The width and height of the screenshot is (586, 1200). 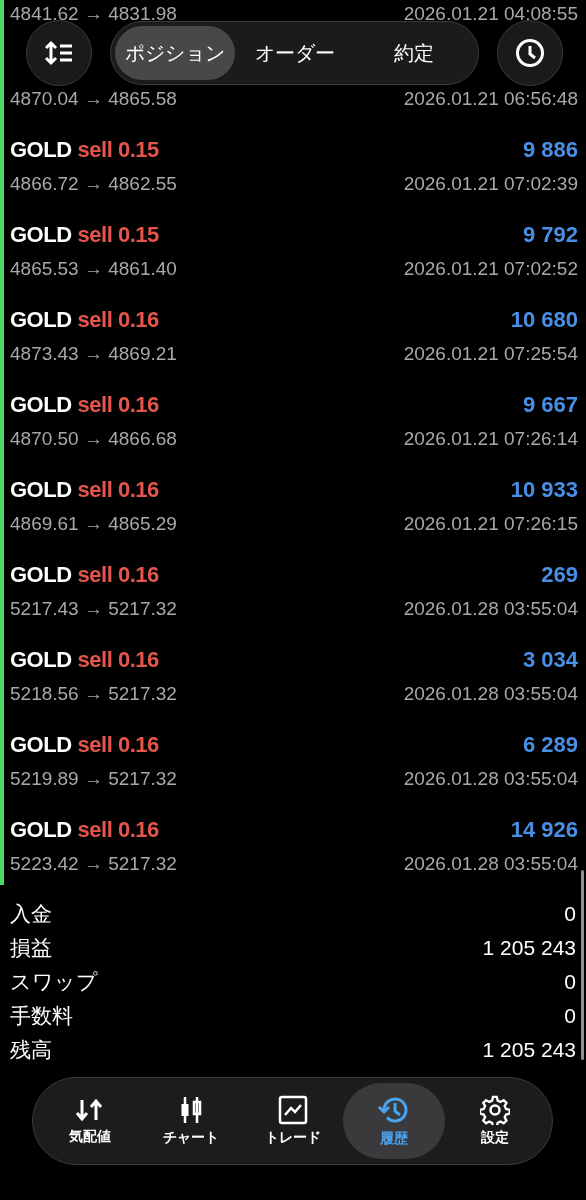 What do you see at coordinates (550, 405) in the screenshot?
I see `profit-value: 9 667` at bounding box center [550, 405].